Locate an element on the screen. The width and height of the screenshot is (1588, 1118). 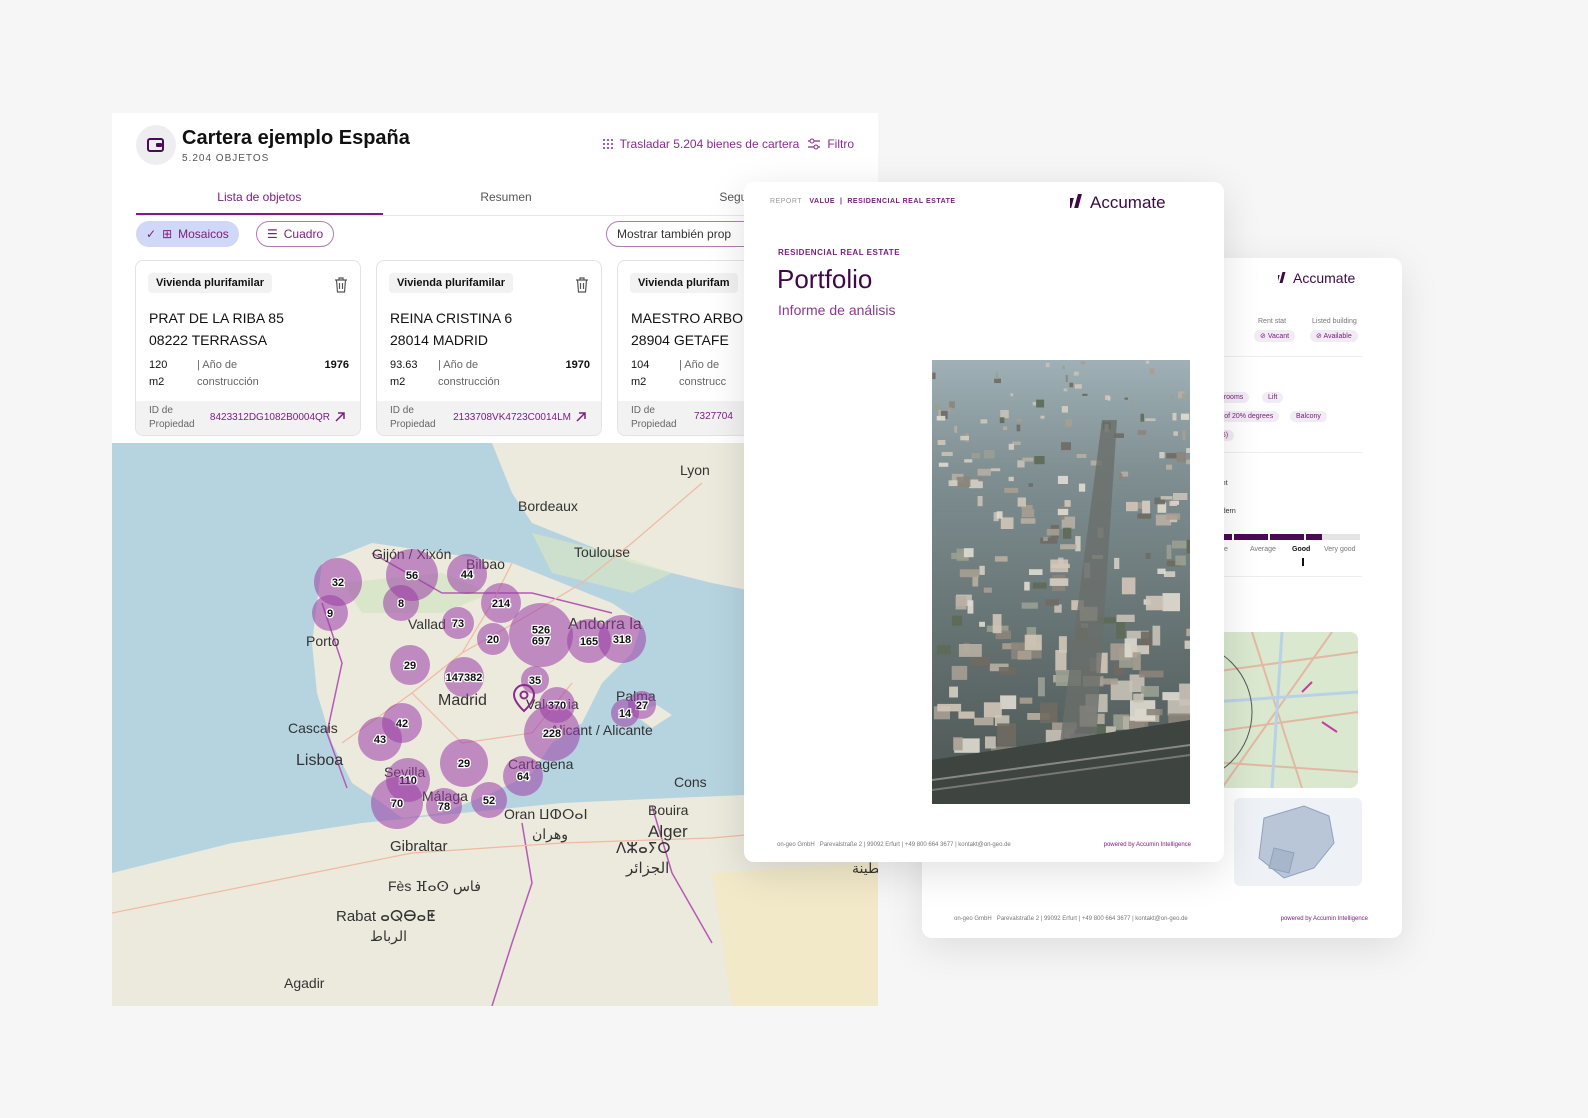
map-cluster: 14 is located at coordinates (625, 713).